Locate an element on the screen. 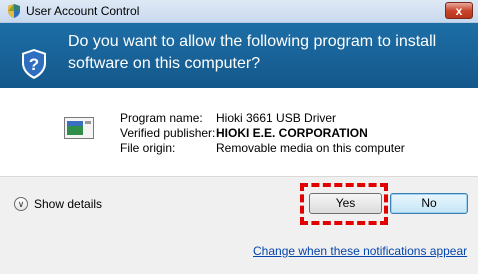 Image resolution: width=478 pixels, height=274 pixels. program-name-label: Program name: is located at coordinates (161, 118).